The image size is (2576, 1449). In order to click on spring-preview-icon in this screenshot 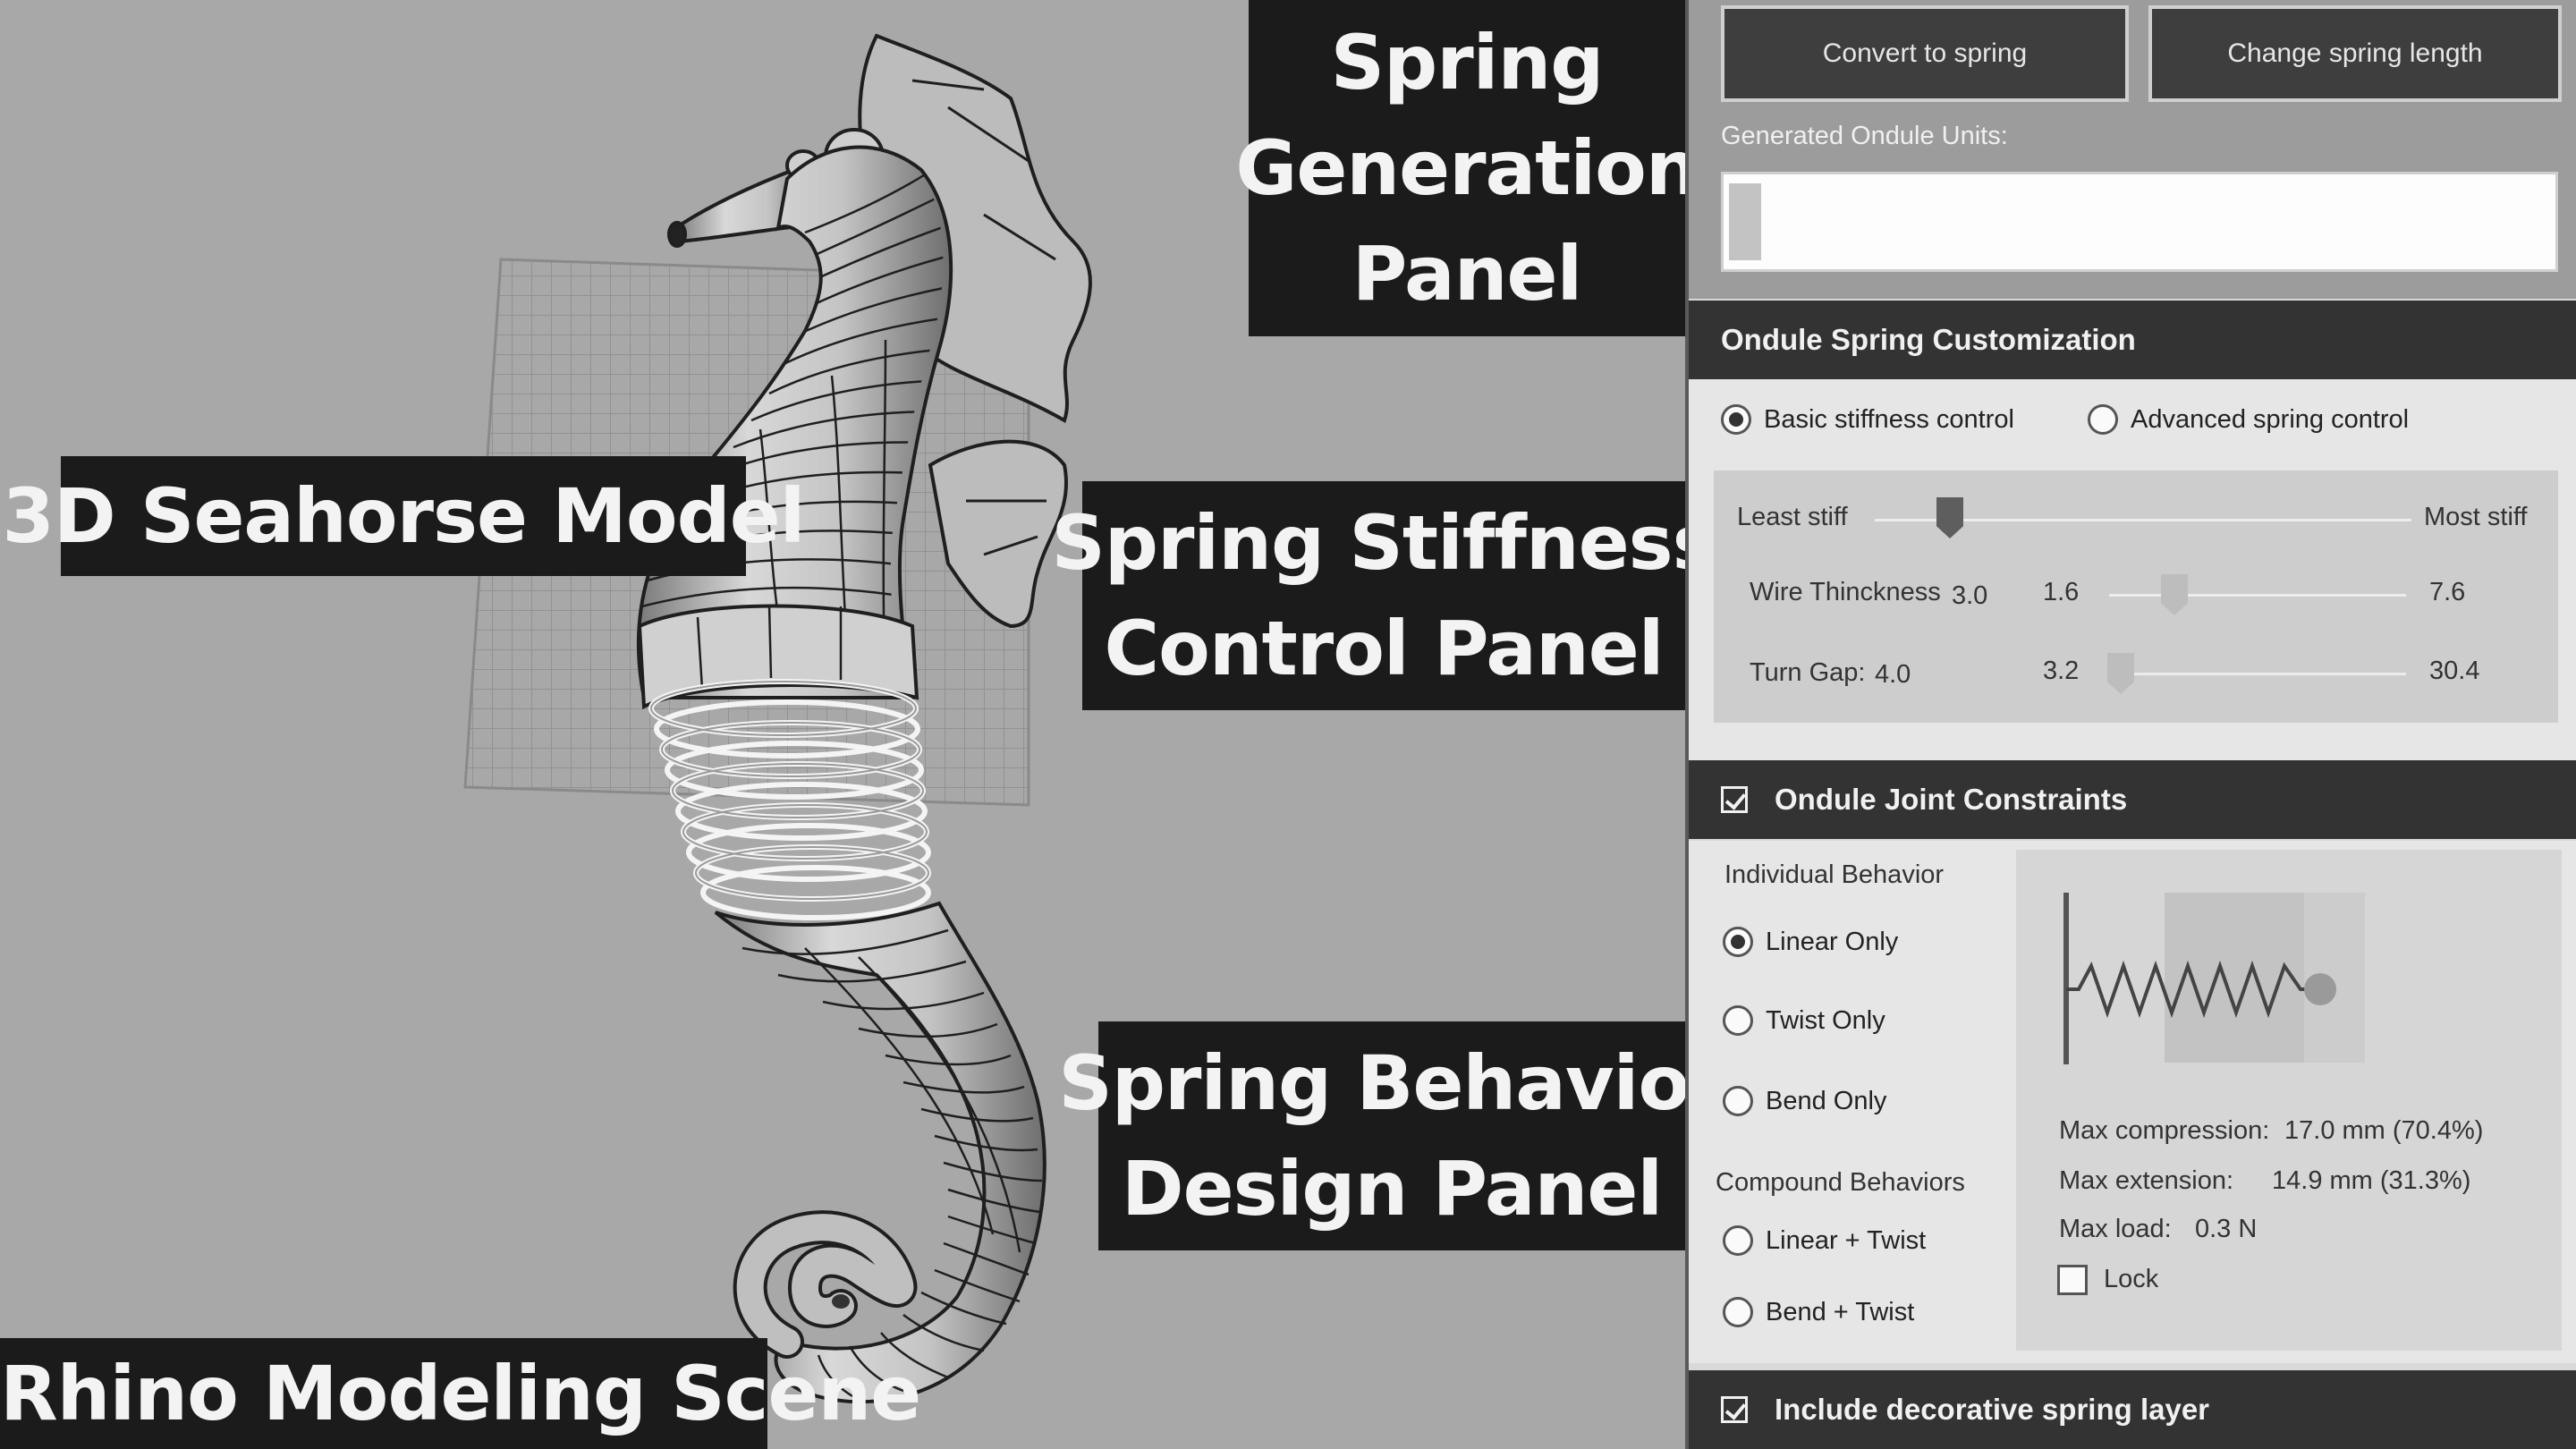, I will do `click(2289, 961)`.